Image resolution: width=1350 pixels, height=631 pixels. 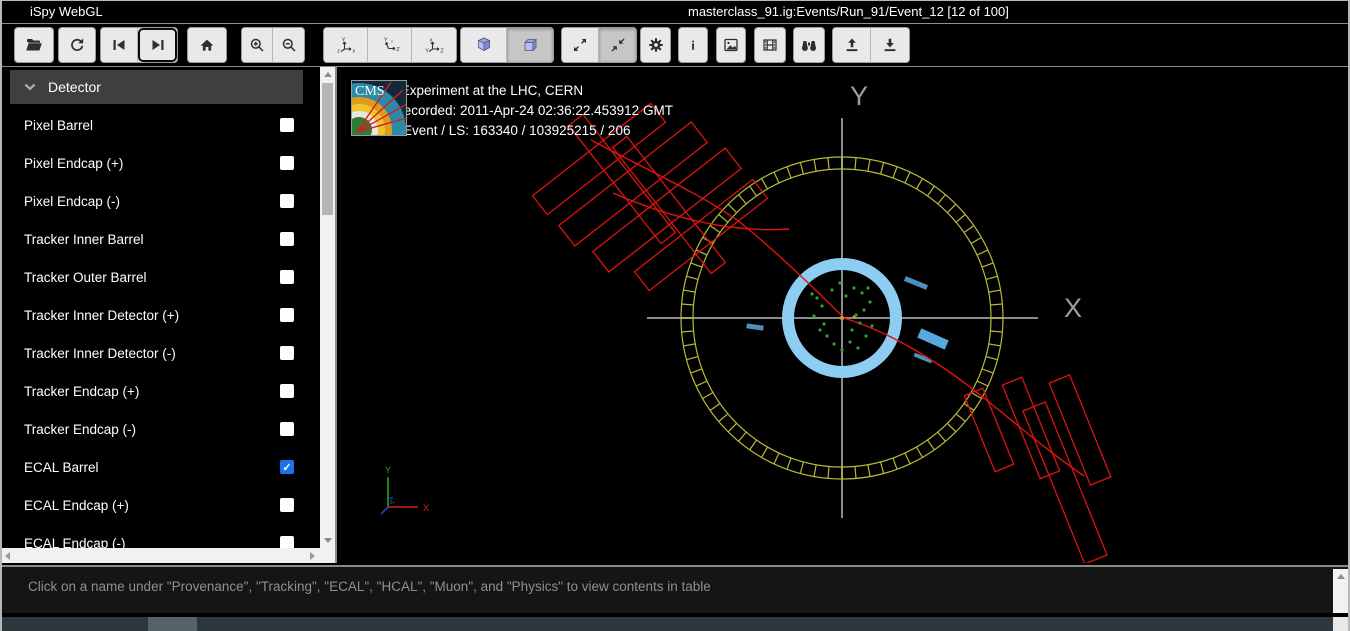 I want to click on reload-button, so click(x=77, y=45).